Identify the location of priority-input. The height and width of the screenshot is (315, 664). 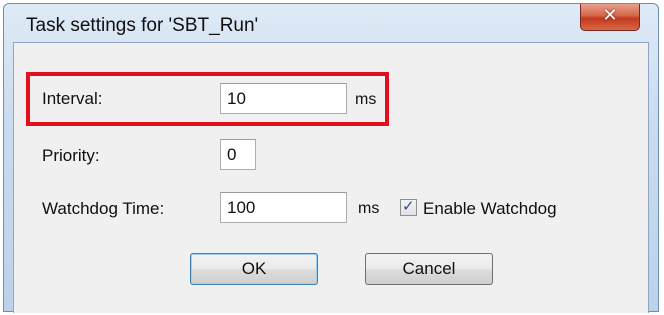
(238, 154).